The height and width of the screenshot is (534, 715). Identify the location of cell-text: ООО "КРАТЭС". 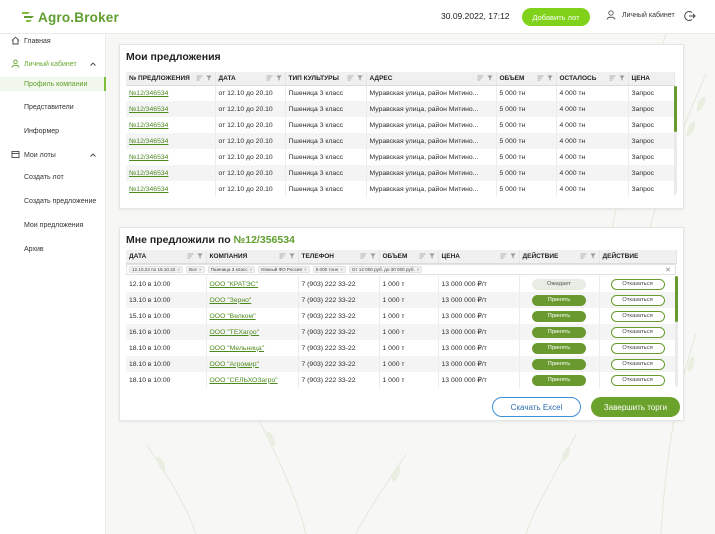
(234, 284).